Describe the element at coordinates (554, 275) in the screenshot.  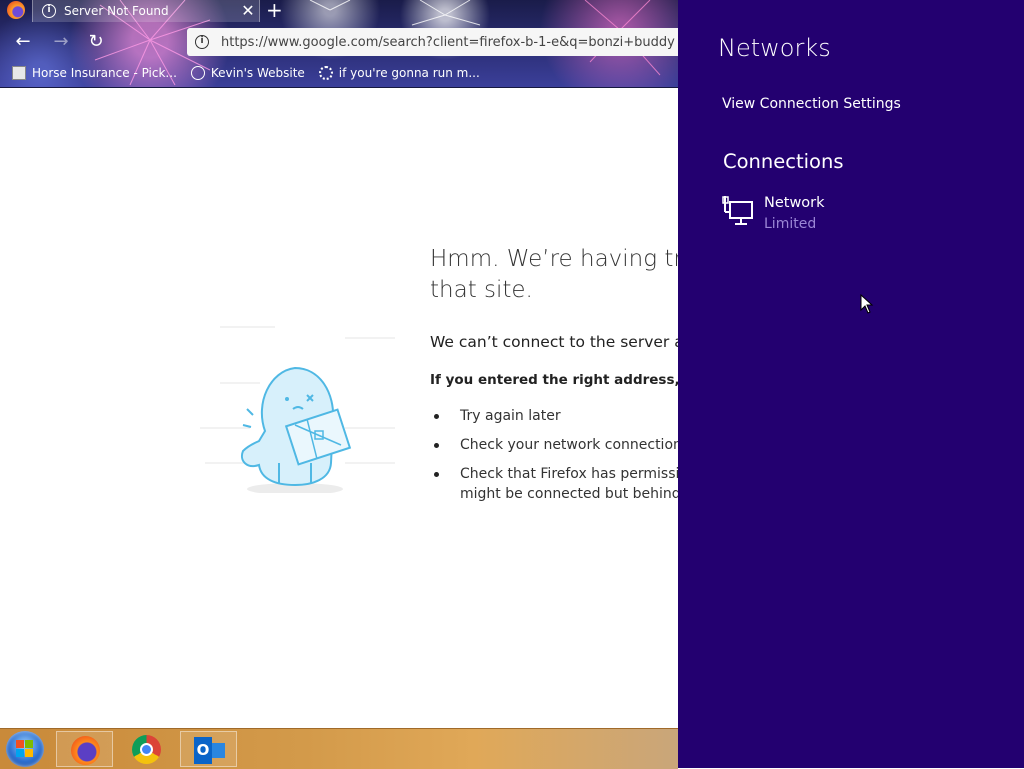
I see `error-title: Hmm. We’re having tro that site.` at that location.